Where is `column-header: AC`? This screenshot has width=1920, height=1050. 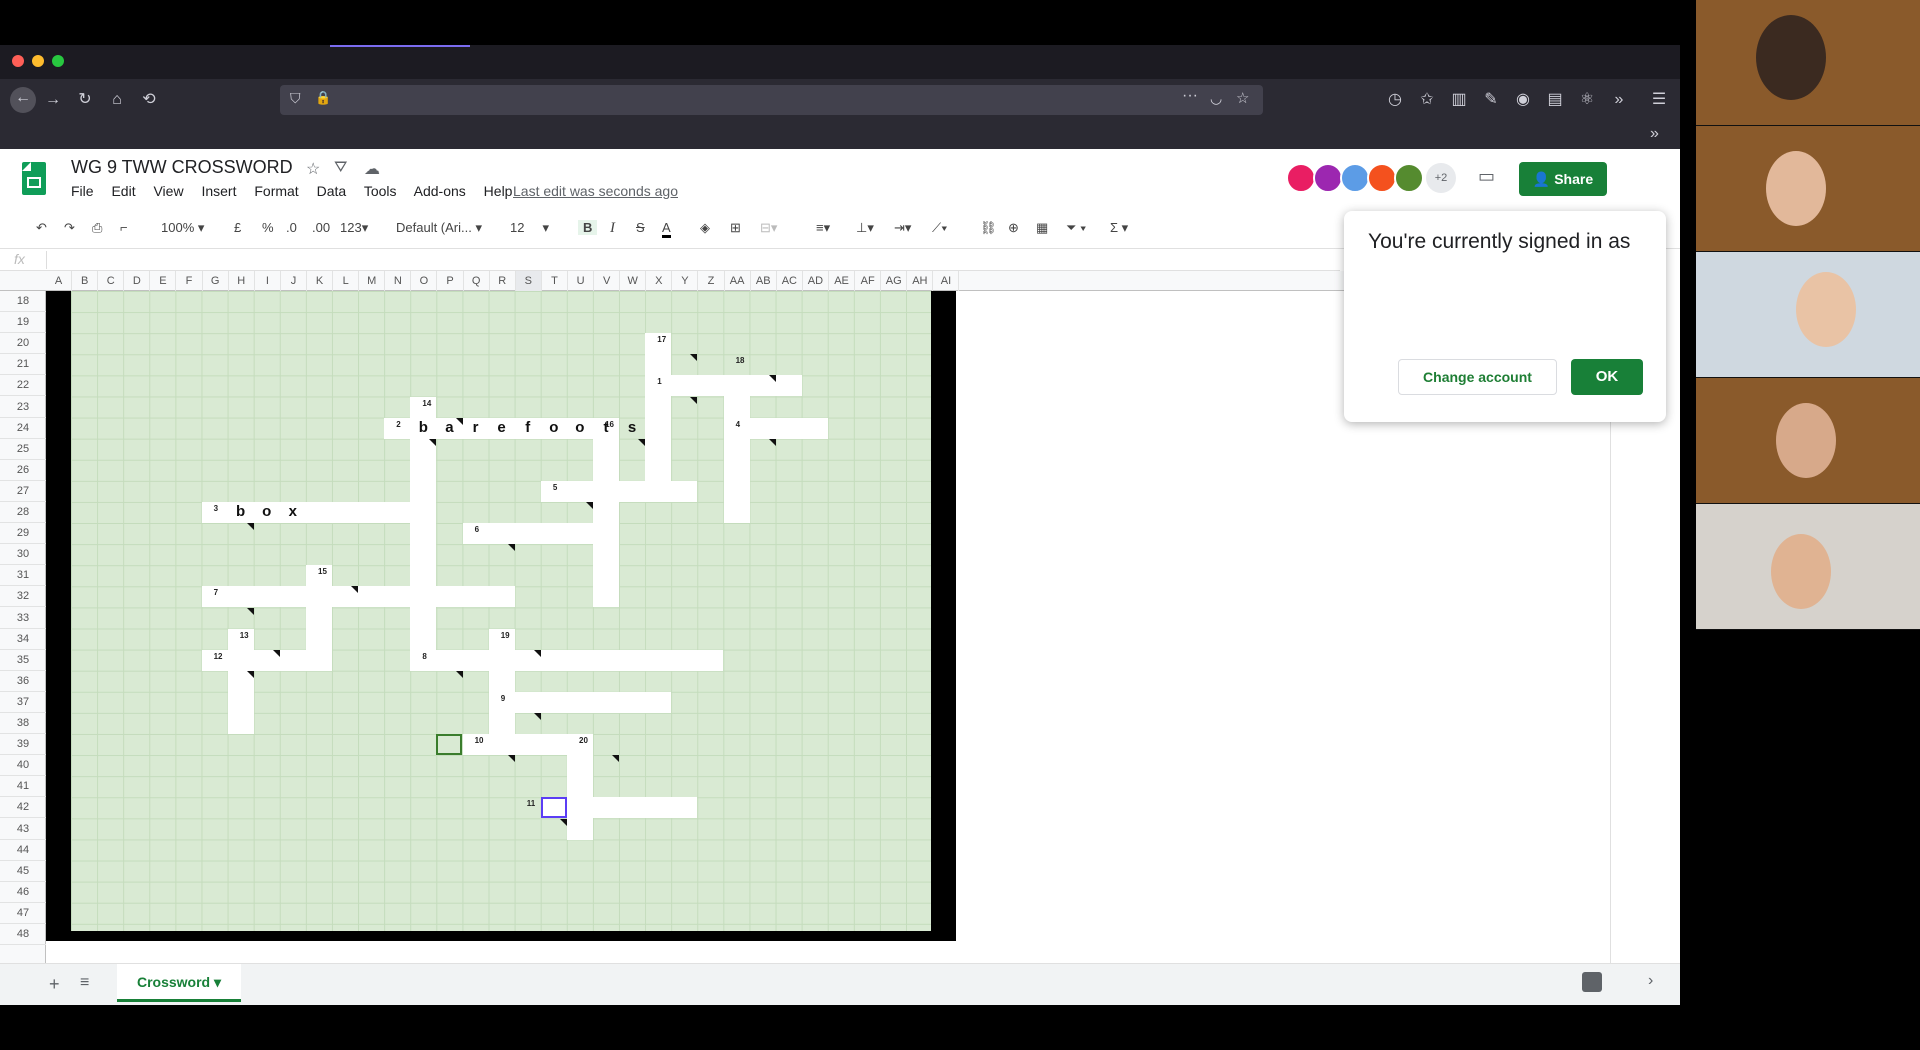 column-header: AC is located at coordinates (790, 281).